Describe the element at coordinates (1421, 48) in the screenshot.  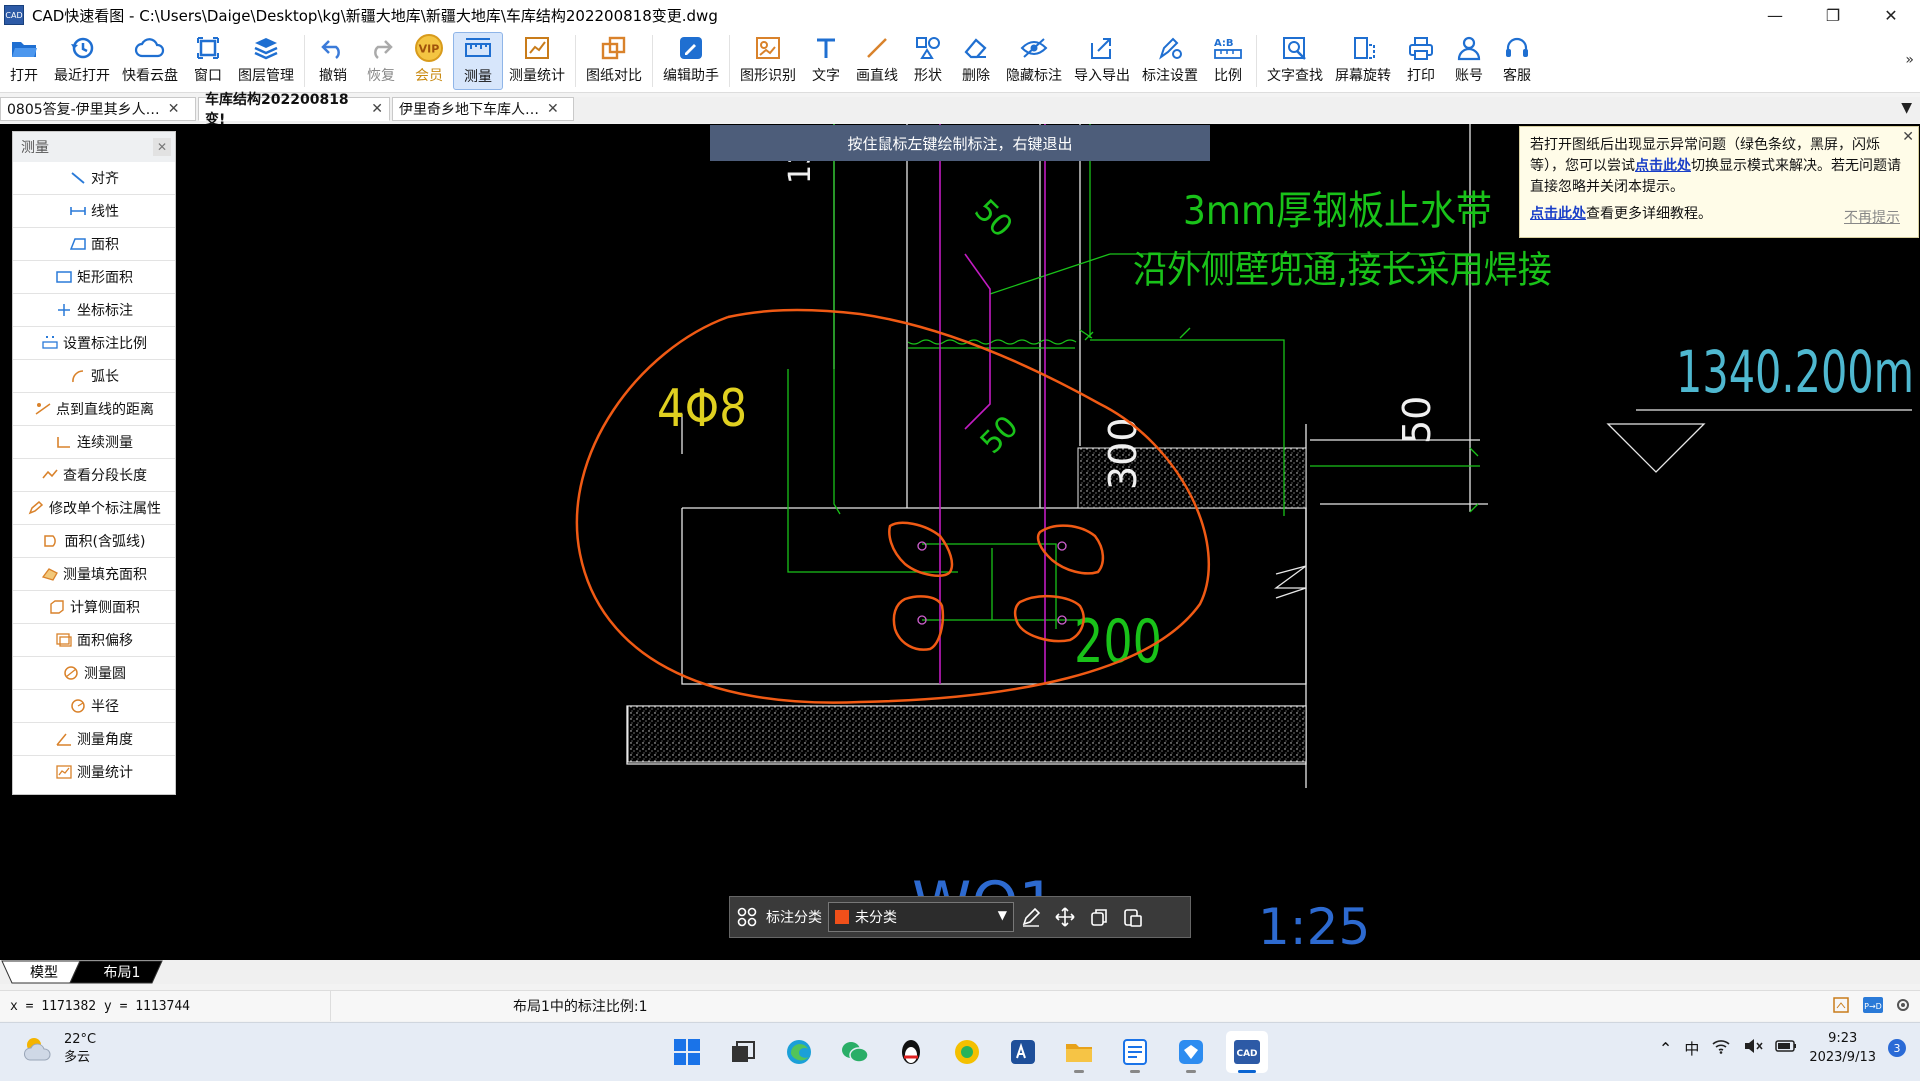
I see `printer-icon` at that location.